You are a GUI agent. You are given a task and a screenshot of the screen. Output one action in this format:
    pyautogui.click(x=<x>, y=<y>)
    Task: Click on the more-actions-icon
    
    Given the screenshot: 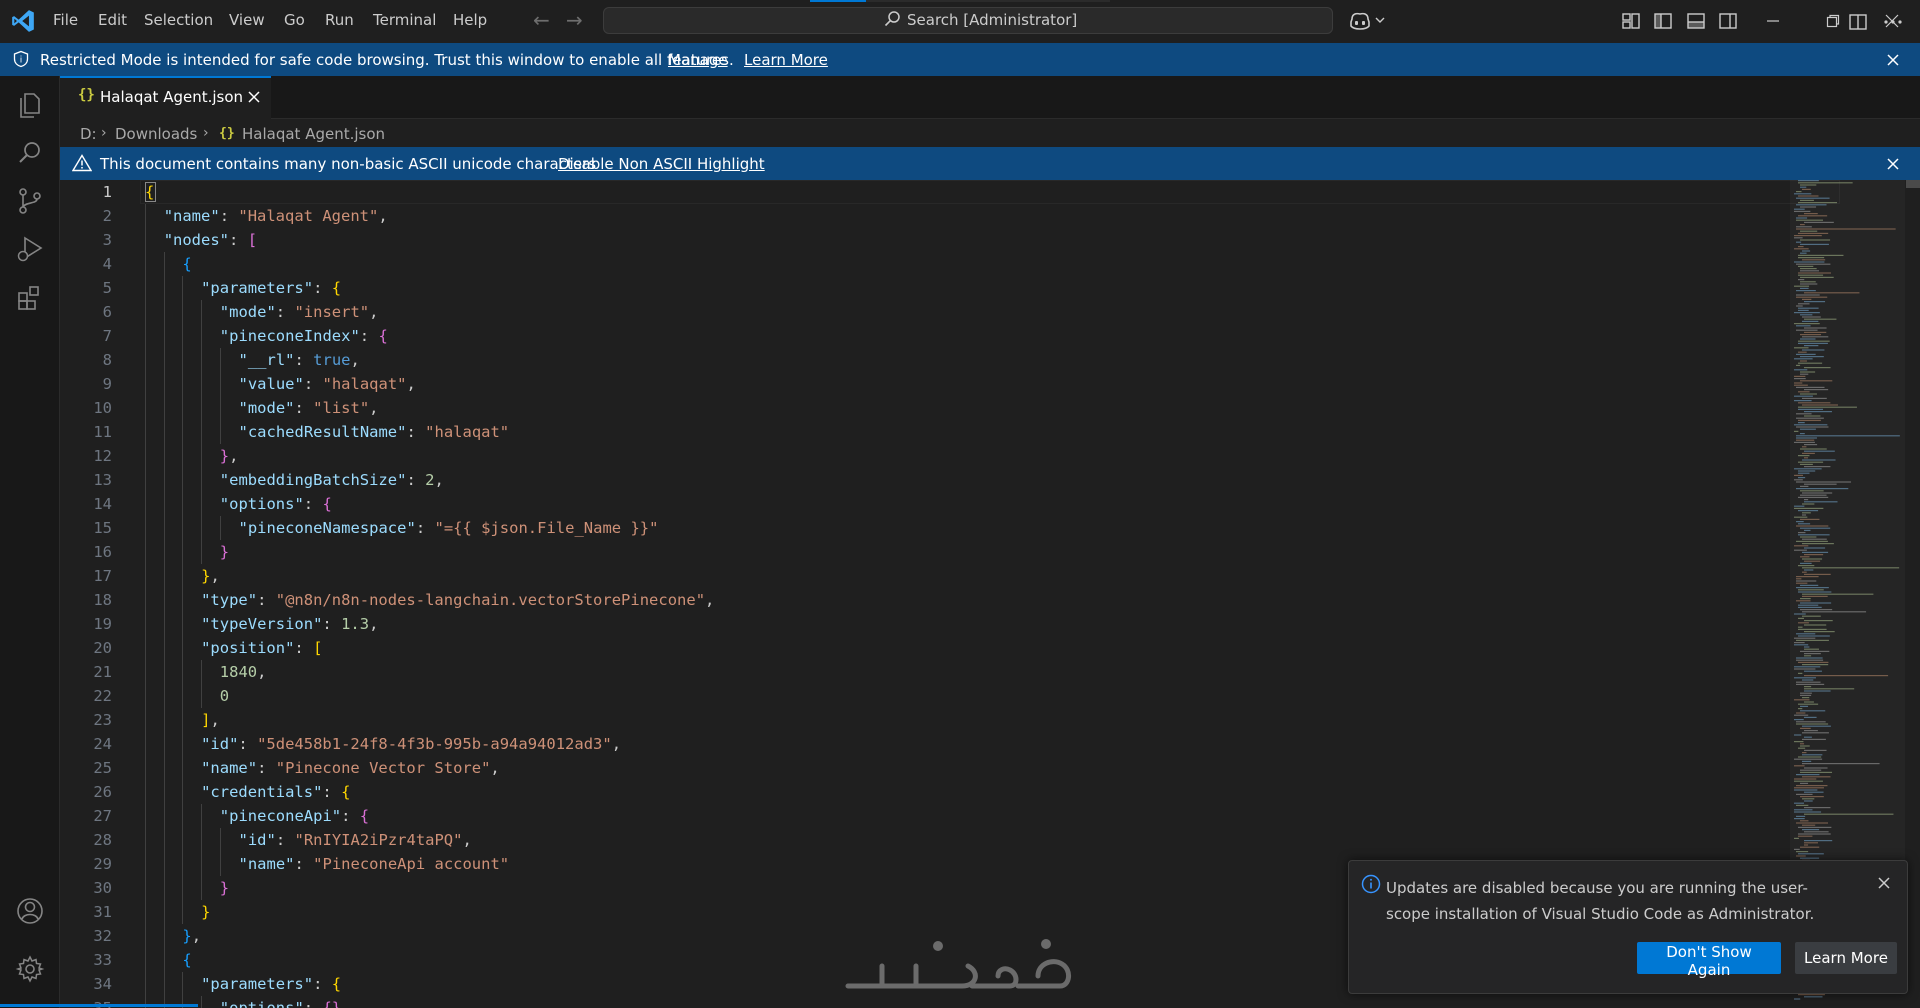 What is the action you would take?
    pyautogui.click(x=1893, y=22)
    